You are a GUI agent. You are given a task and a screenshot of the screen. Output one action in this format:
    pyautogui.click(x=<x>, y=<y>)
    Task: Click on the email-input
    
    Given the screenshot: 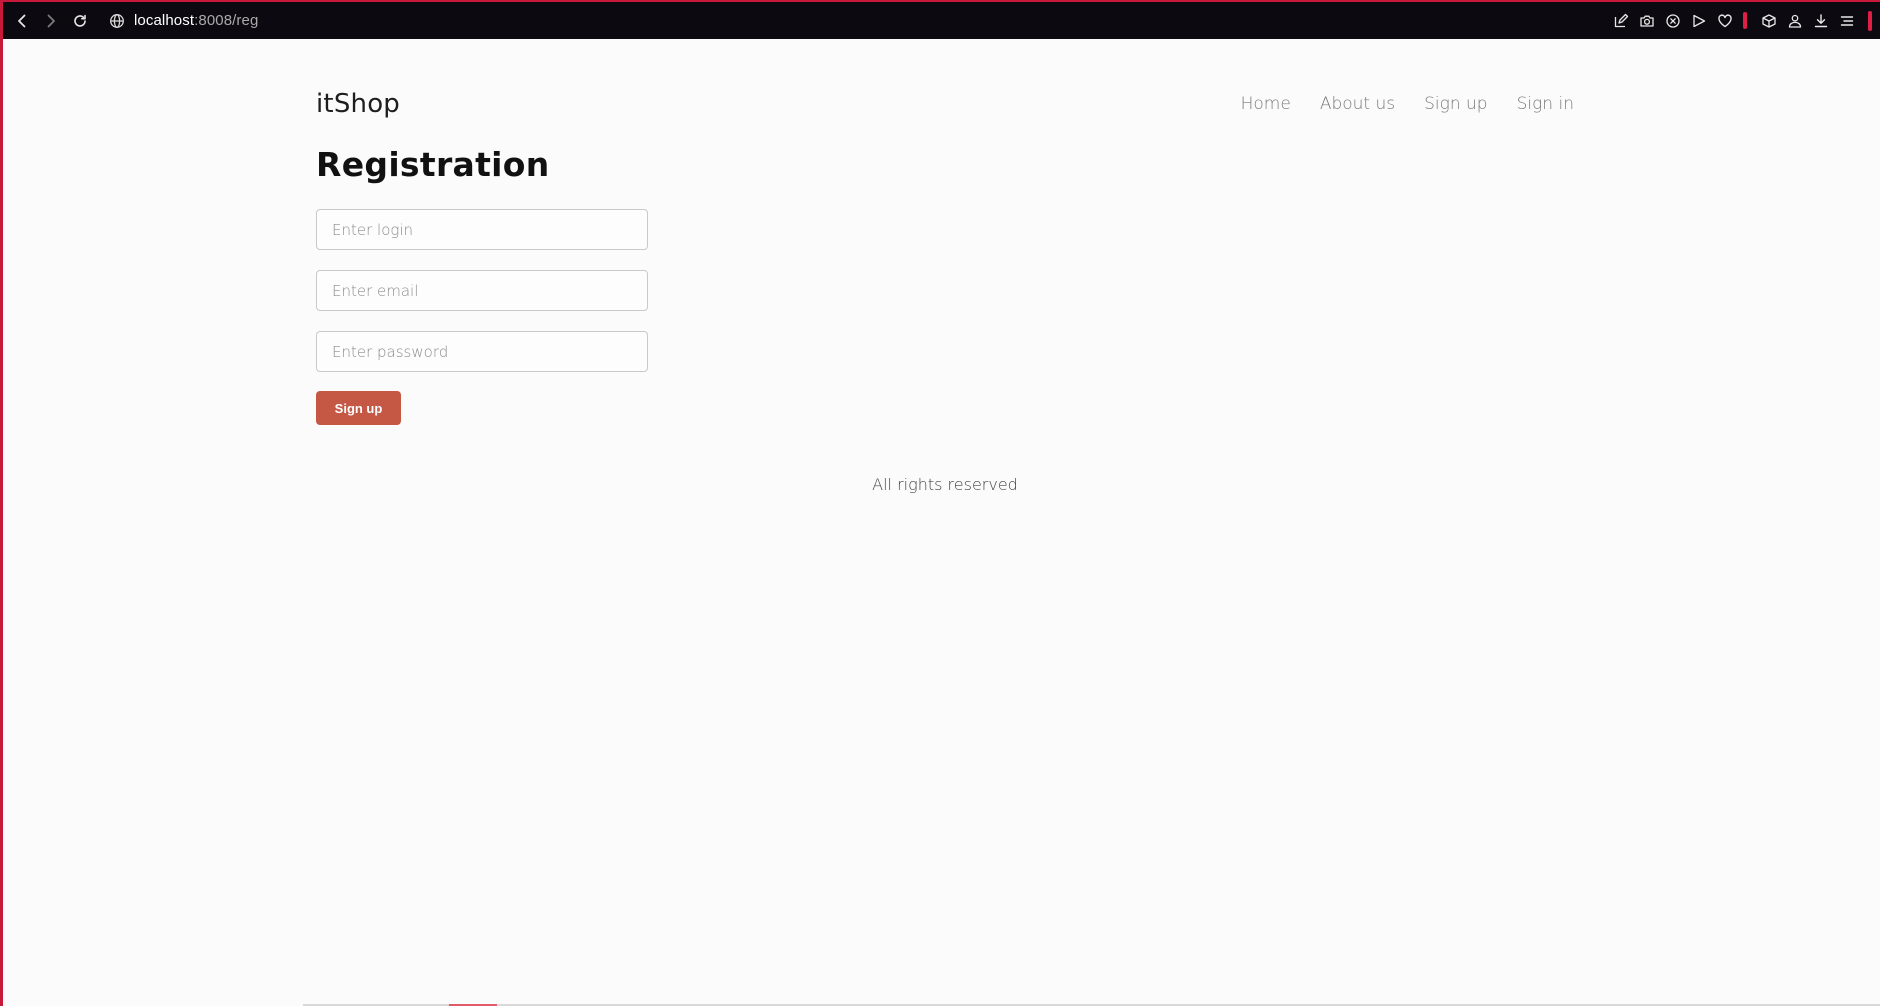 What is the action you would take?
    pyautogui.click(x=482, y=290)
    